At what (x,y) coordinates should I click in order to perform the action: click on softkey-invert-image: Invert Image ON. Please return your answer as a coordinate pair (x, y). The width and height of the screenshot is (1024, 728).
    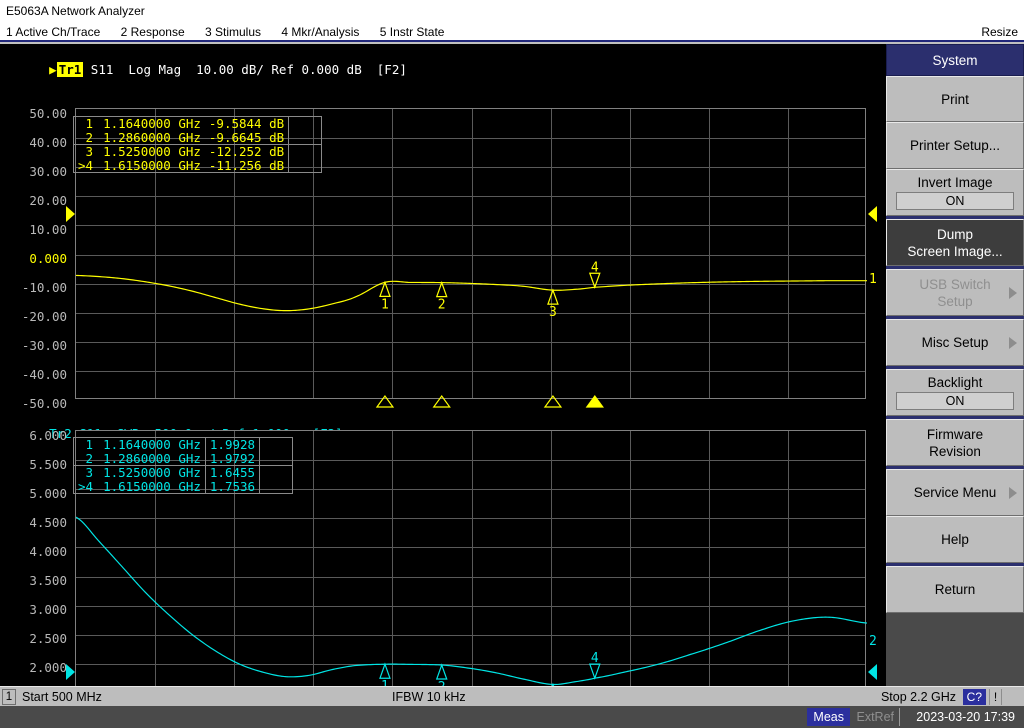
    Looking at the image, I should click on (955, 192).